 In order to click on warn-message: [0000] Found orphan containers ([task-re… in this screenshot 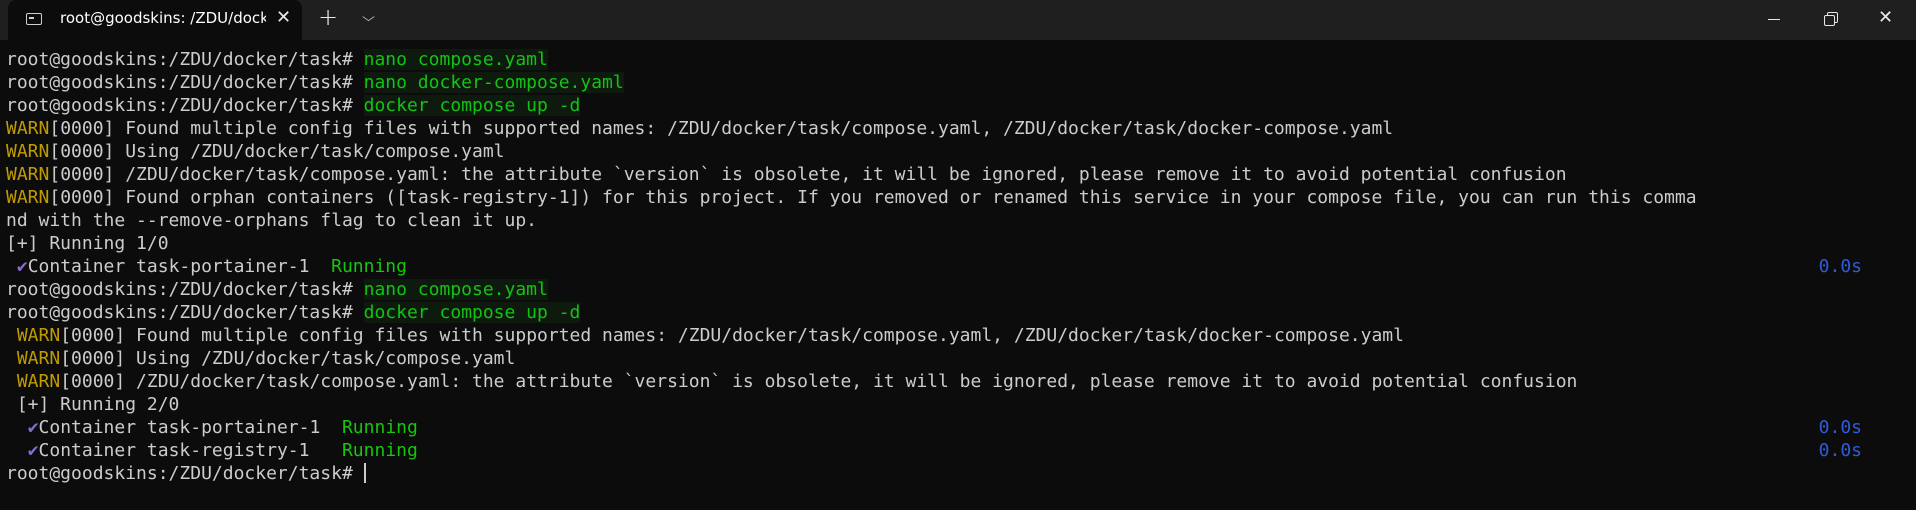, I will do `click(873, 197)`.